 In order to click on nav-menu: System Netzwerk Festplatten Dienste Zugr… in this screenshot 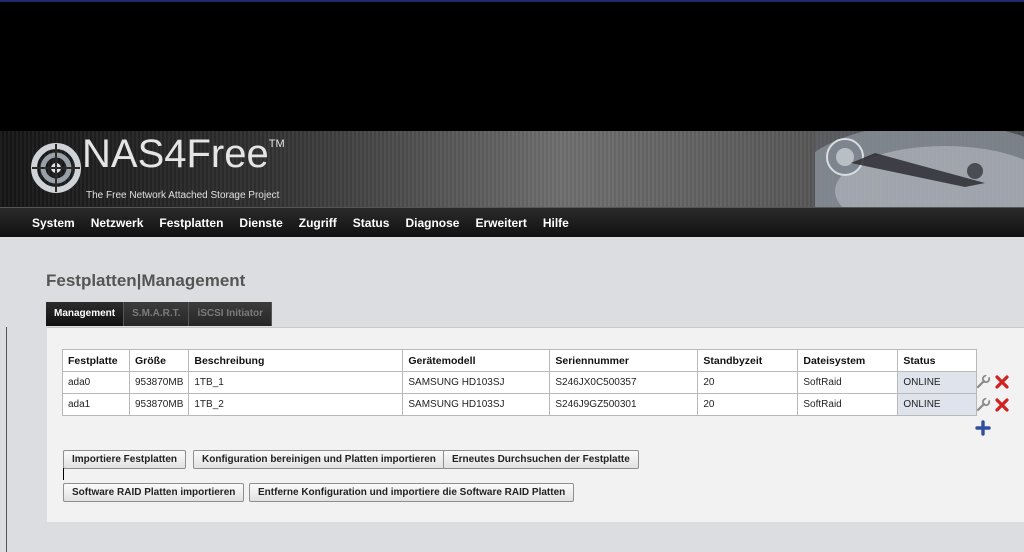, I will do `click(512, 223)`.